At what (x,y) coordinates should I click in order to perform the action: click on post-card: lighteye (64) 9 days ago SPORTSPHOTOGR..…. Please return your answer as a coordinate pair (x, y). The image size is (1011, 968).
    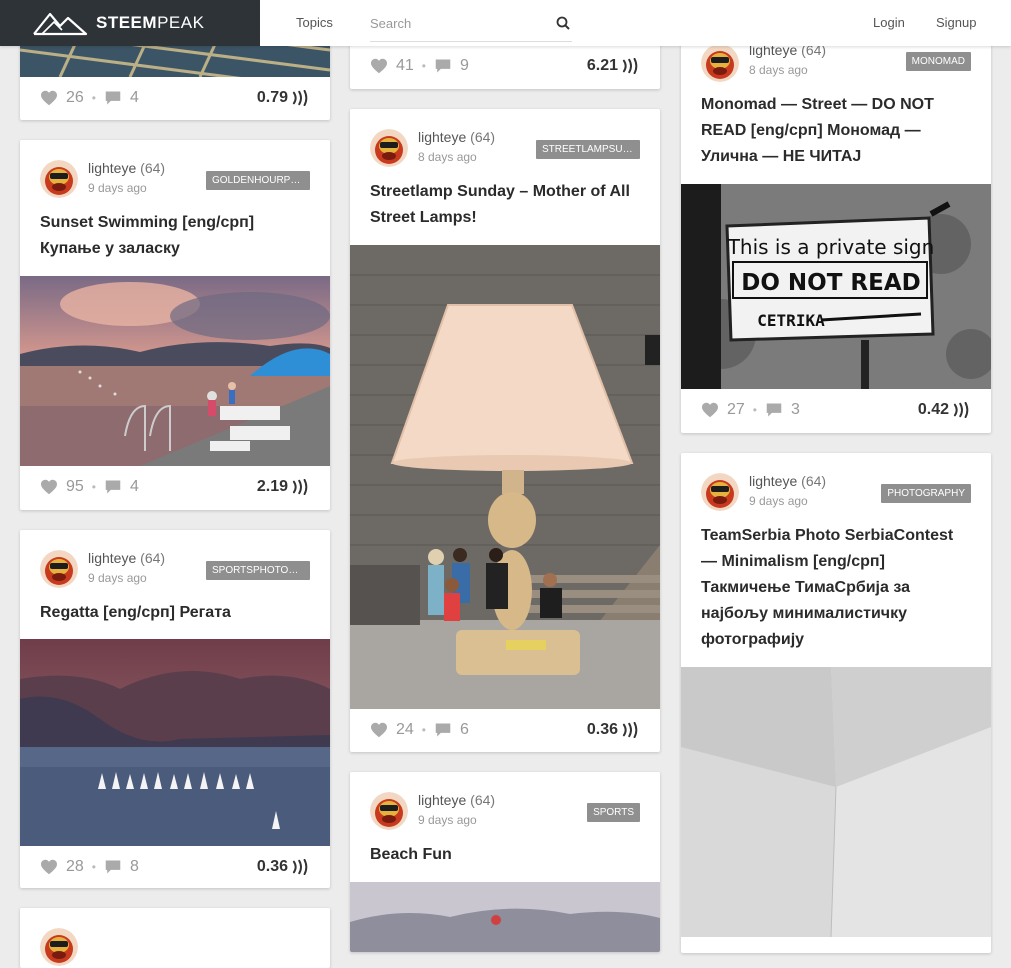
    Looking at the image, I should click on (175, 709).